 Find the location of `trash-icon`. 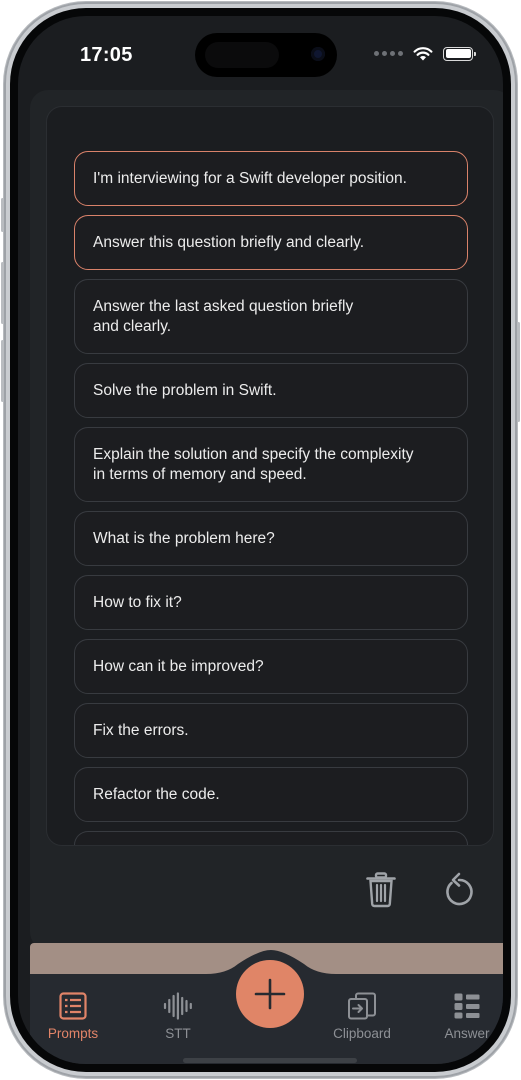

trash-icon is located at coordinates (381, 890).